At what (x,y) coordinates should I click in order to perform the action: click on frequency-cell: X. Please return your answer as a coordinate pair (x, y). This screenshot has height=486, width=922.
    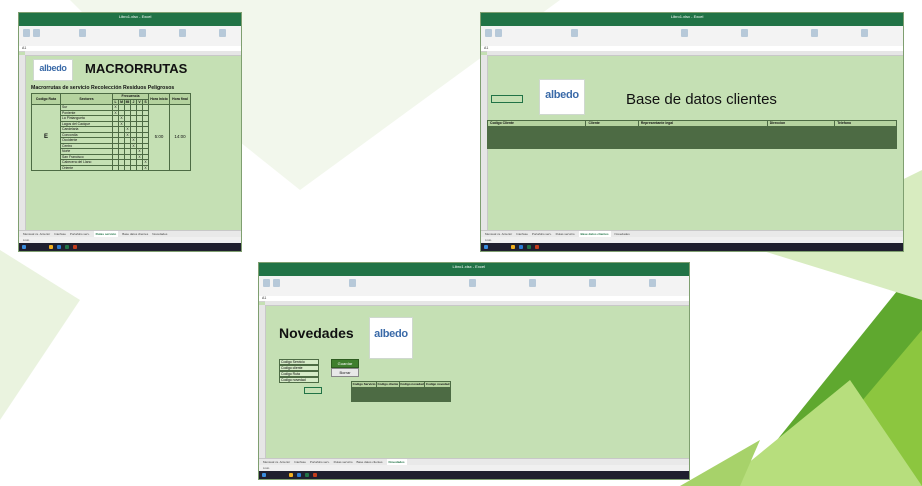
    Looking at the image, I should click on (145, 167).